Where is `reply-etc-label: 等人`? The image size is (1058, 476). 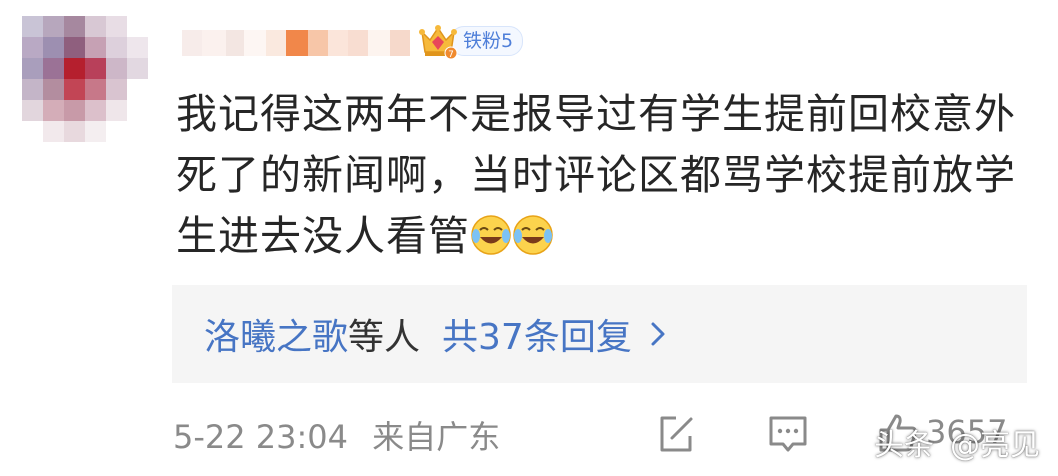 reply-etc-label: 等人 is located at coordinates (384, 337).